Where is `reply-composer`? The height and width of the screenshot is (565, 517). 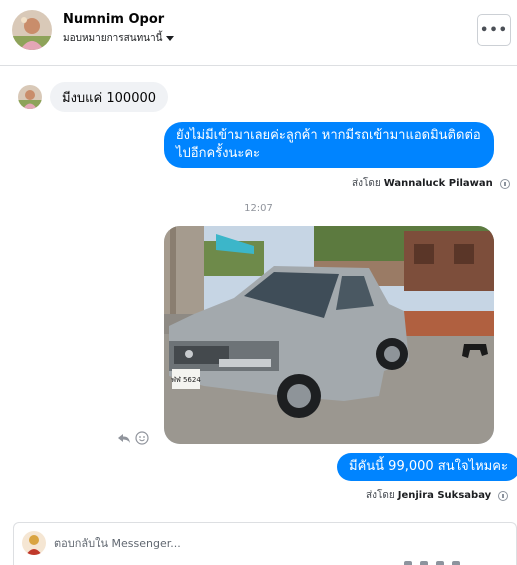
reply-composer is located at coordinates (265, 543).